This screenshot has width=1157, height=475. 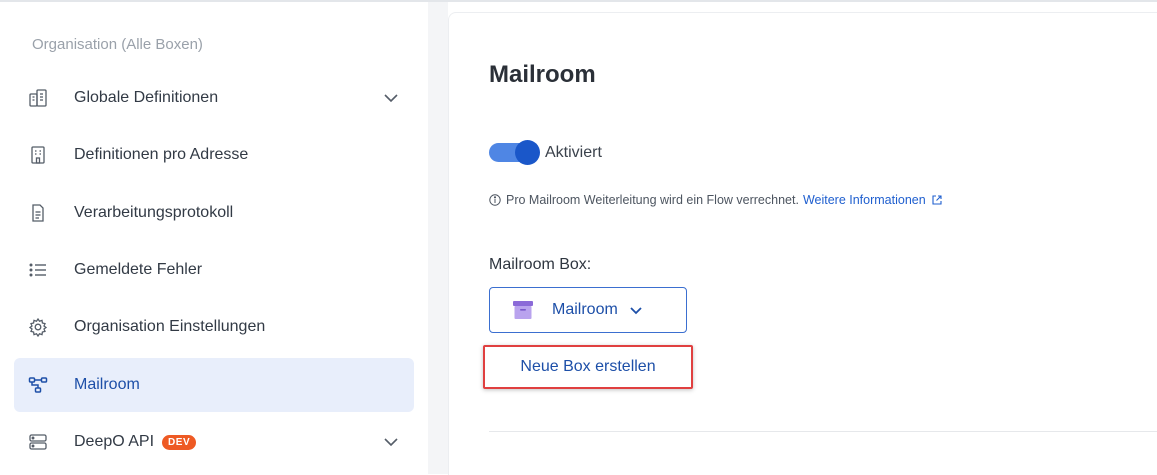 I want to click on activation-toggle, so click(x=514, y=152).